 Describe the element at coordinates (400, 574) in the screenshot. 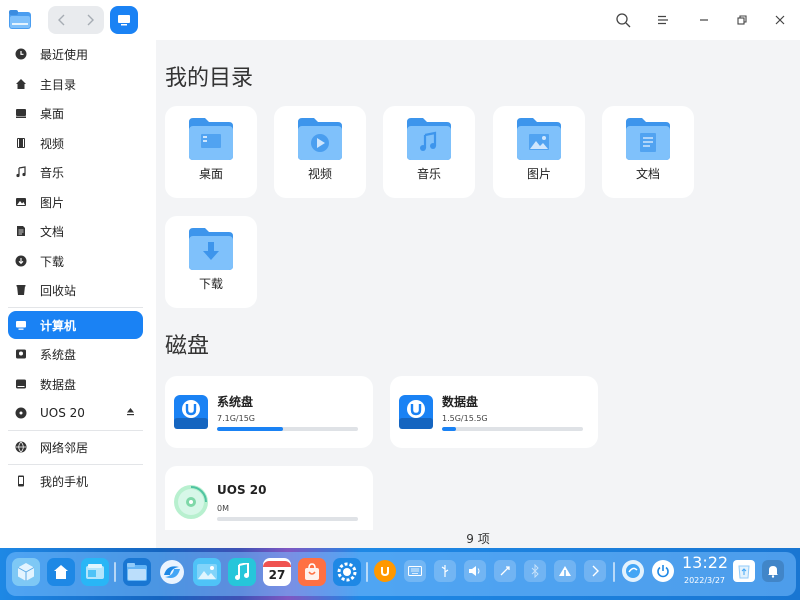

I see `dock: 27` at that location.